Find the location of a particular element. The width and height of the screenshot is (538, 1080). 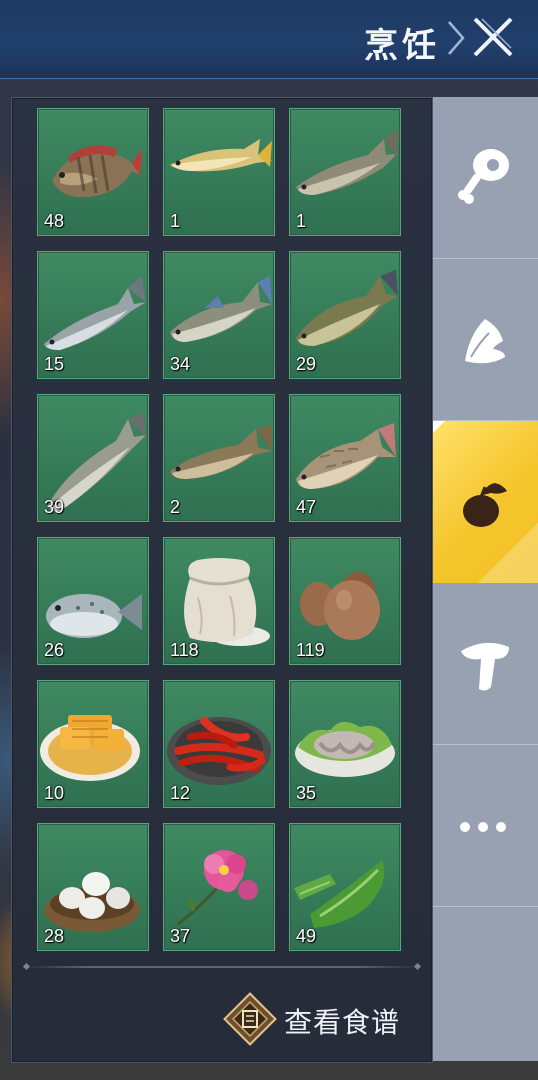

chevron-right-icon is located at coordinates (456, 38).